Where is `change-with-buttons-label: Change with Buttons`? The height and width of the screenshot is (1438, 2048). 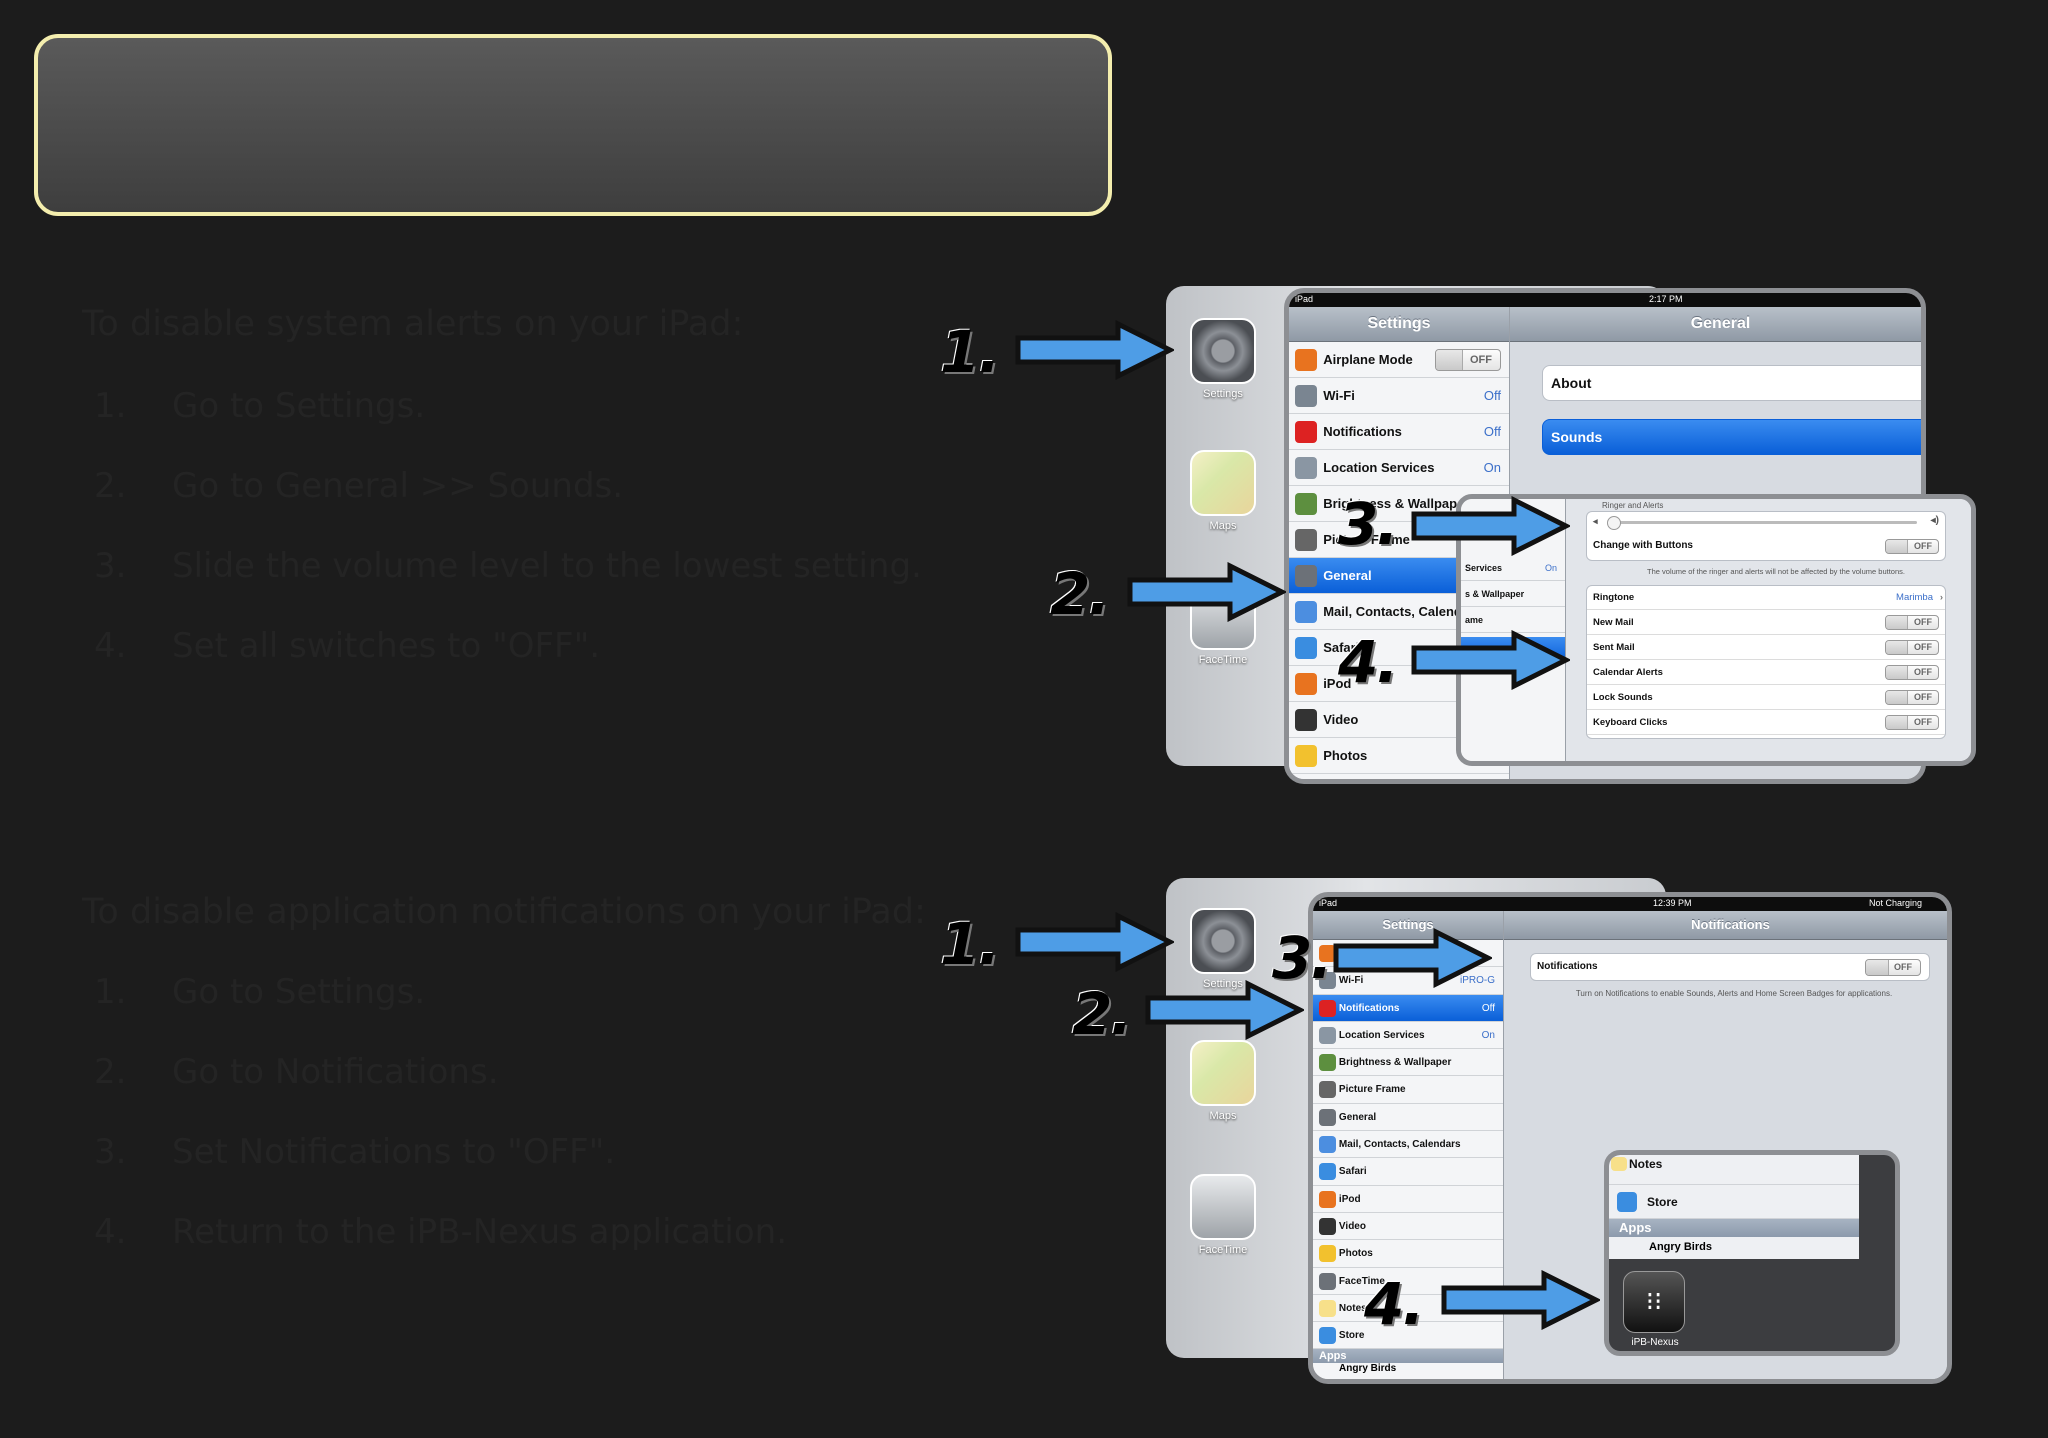
change-with-buttons-label: Change with Buttons is located at coordinates (1643, 545).